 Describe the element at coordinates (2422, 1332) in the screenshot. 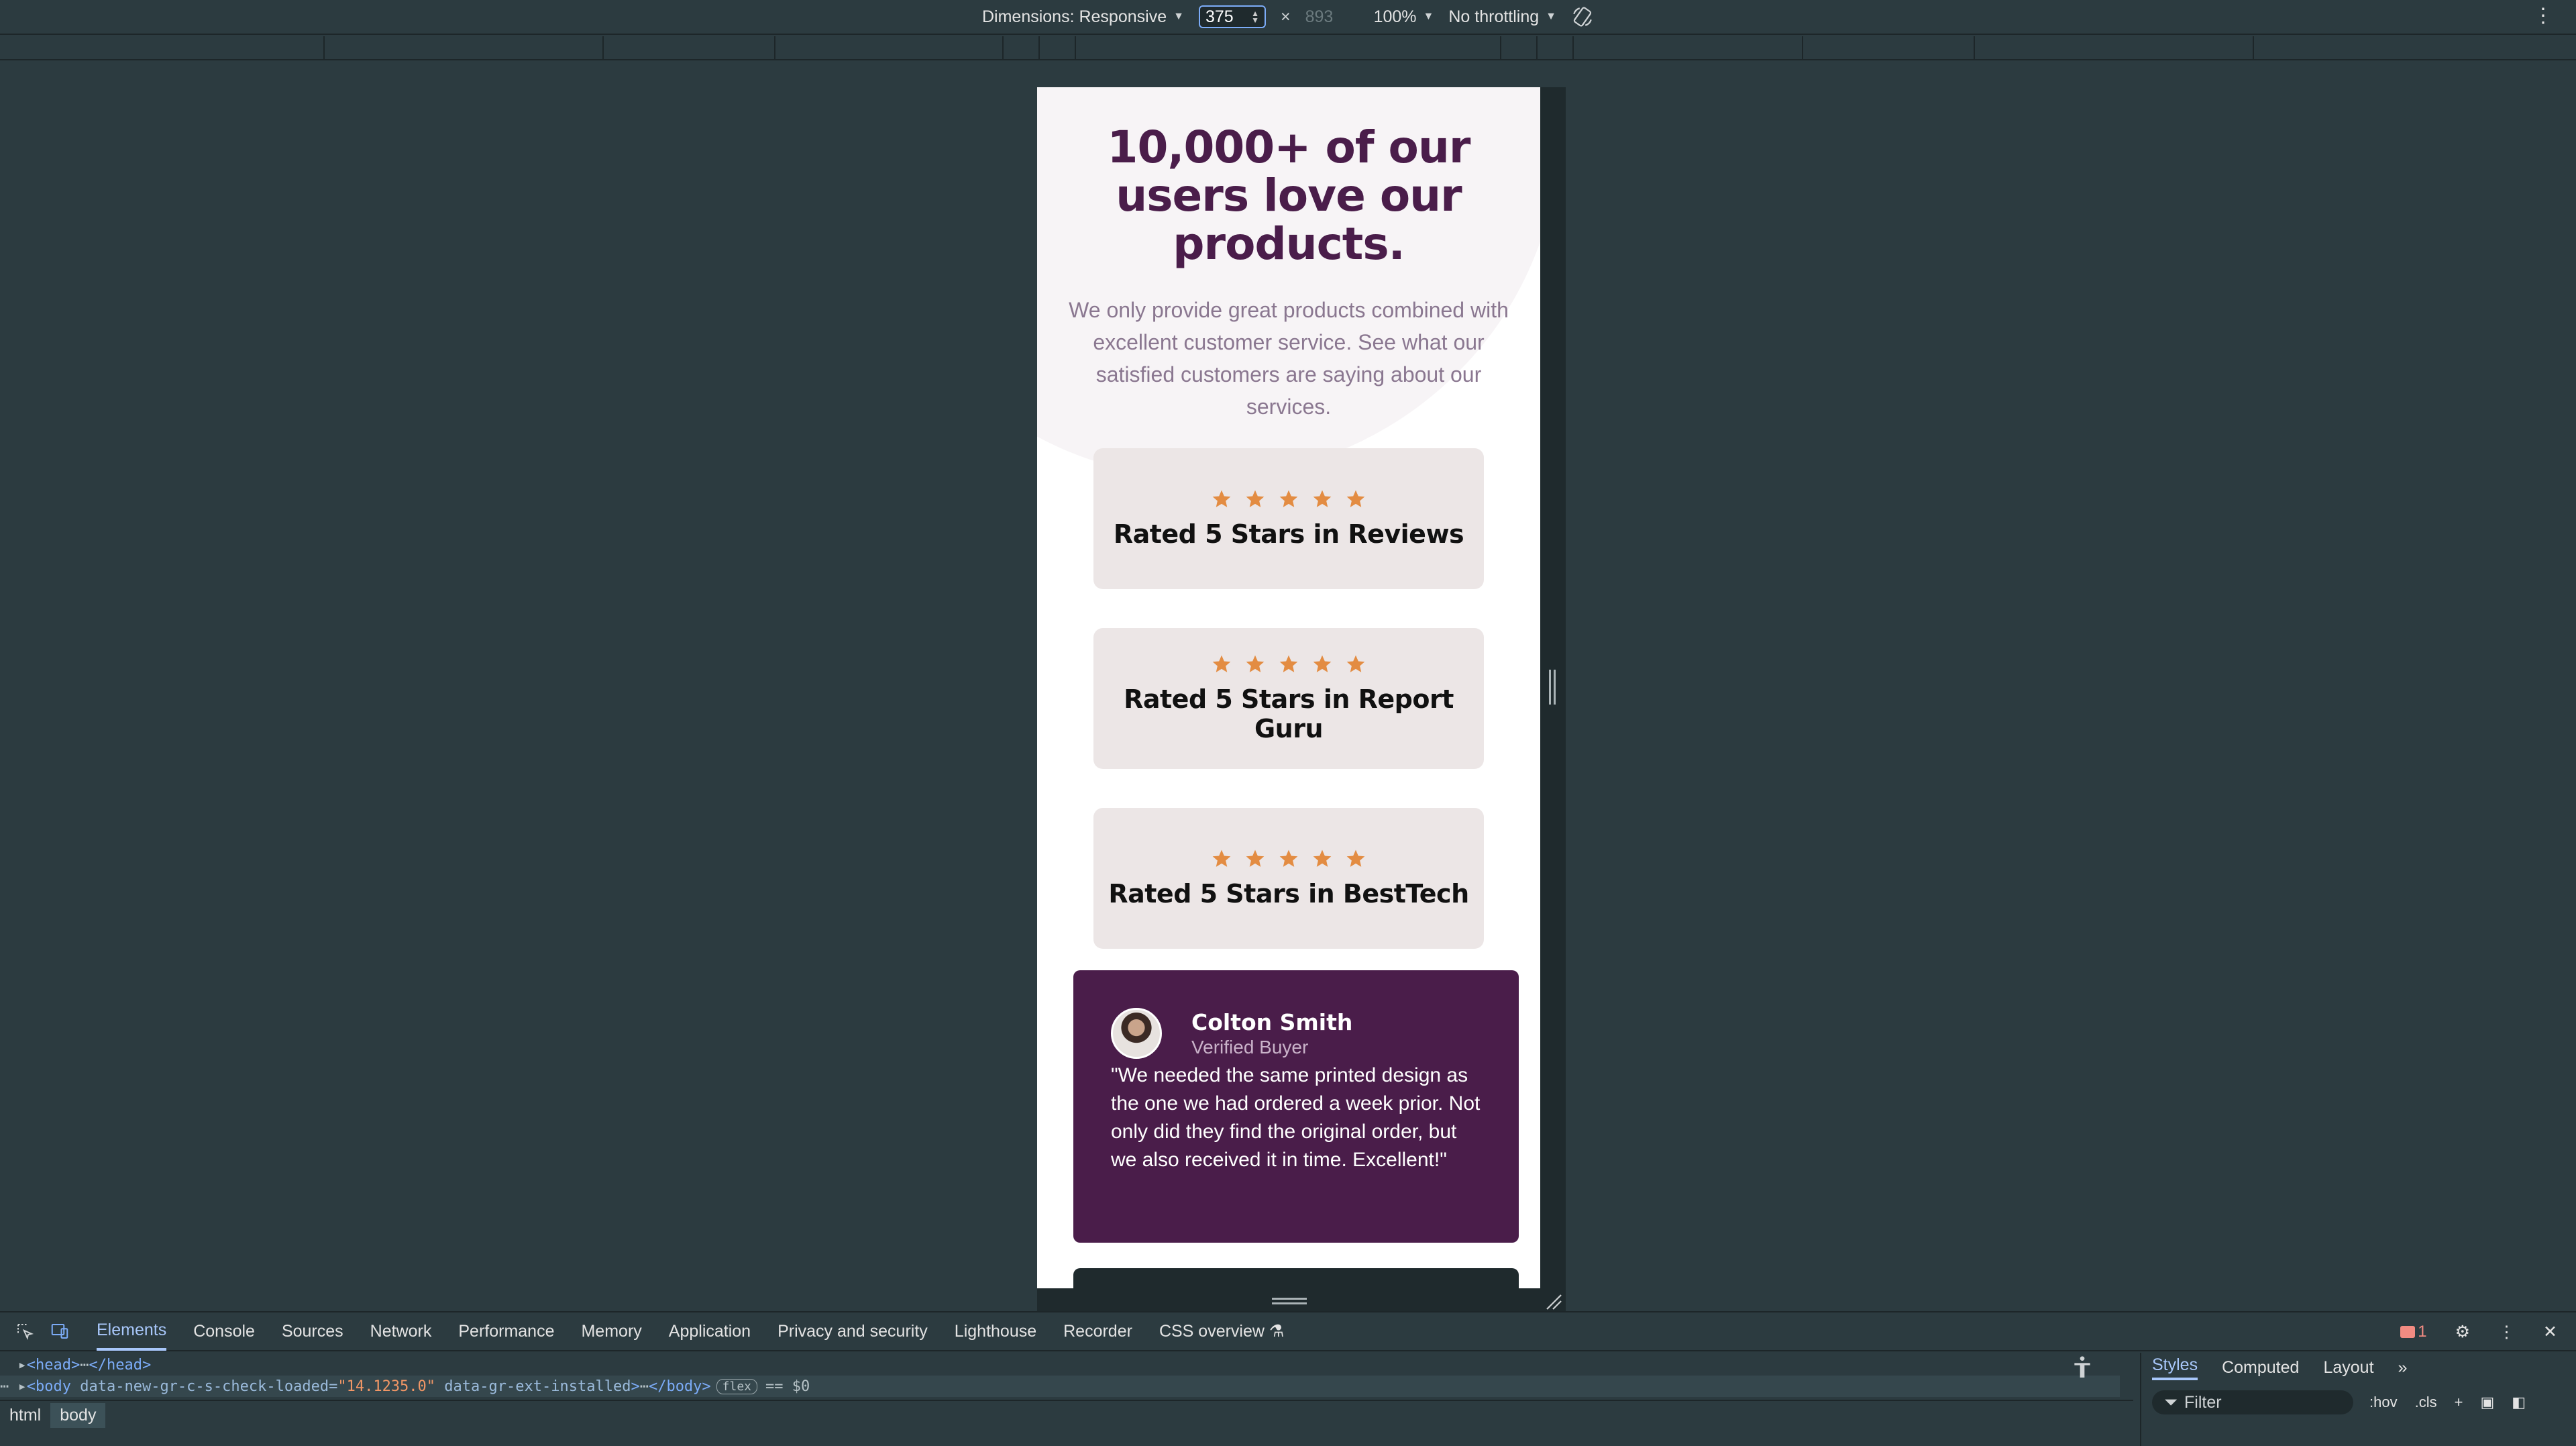

I see `issues-count: 1` at that location.